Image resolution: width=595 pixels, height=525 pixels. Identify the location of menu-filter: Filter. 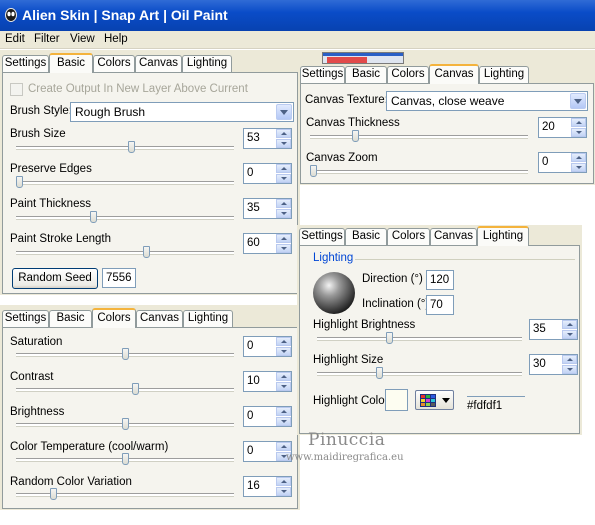
(47, 39).